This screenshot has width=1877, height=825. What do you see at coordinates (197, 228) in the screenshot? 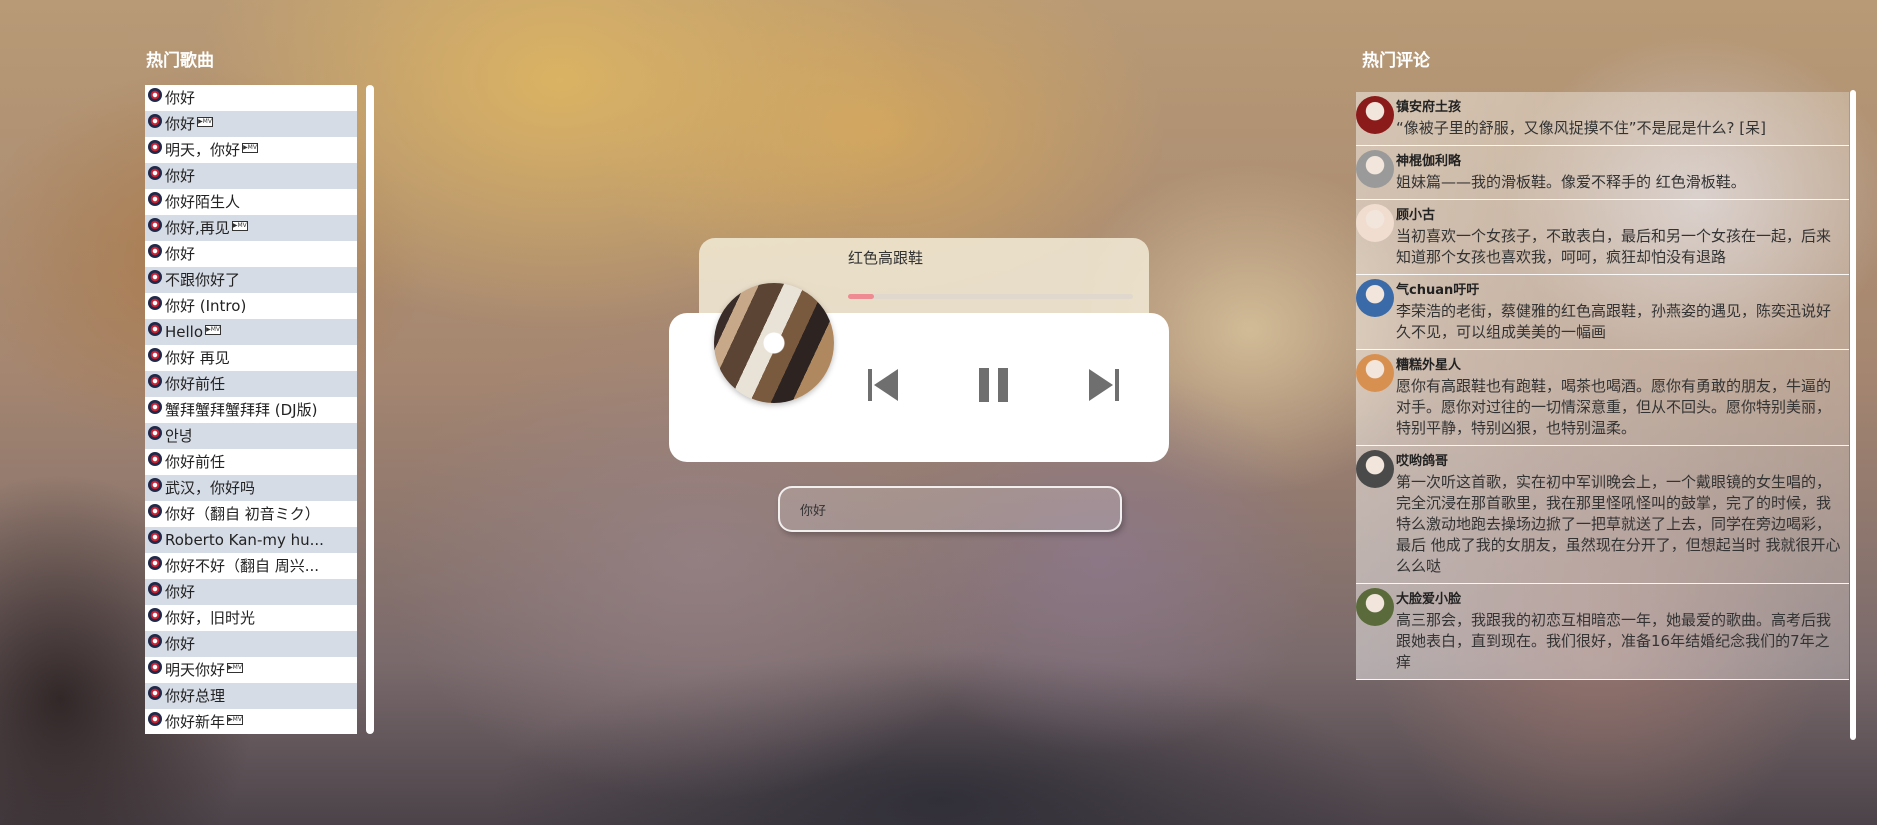
I see `song-title: 你好,再见` at bounding box center [197, 228].